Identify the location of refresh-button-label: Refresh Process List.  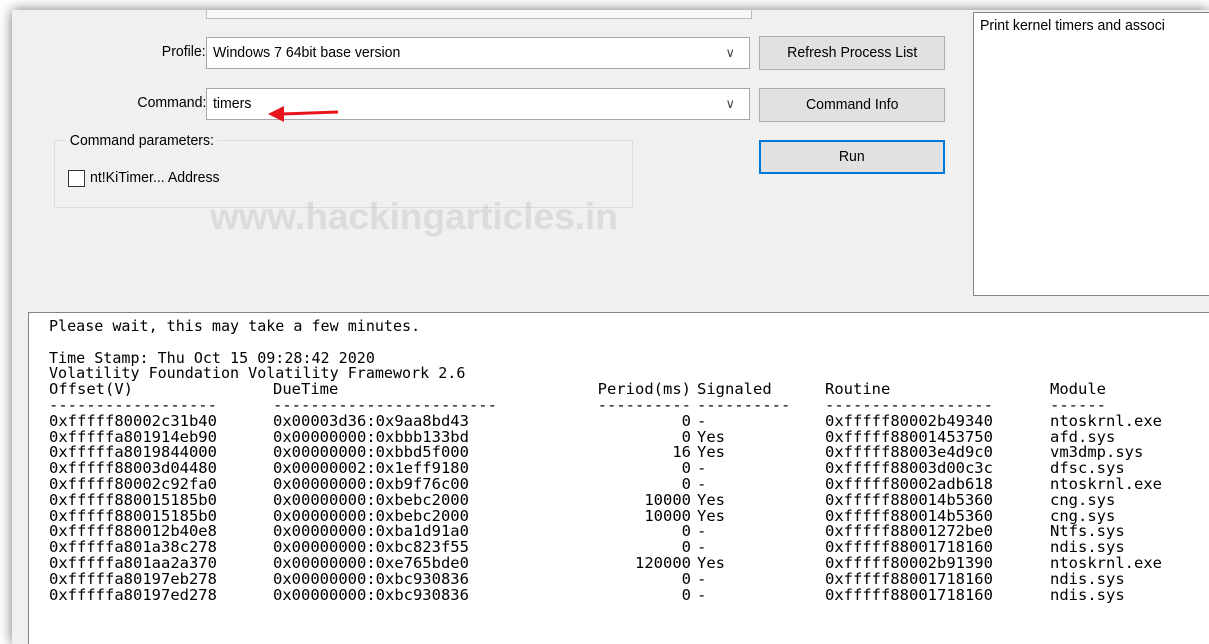
(852, 52).